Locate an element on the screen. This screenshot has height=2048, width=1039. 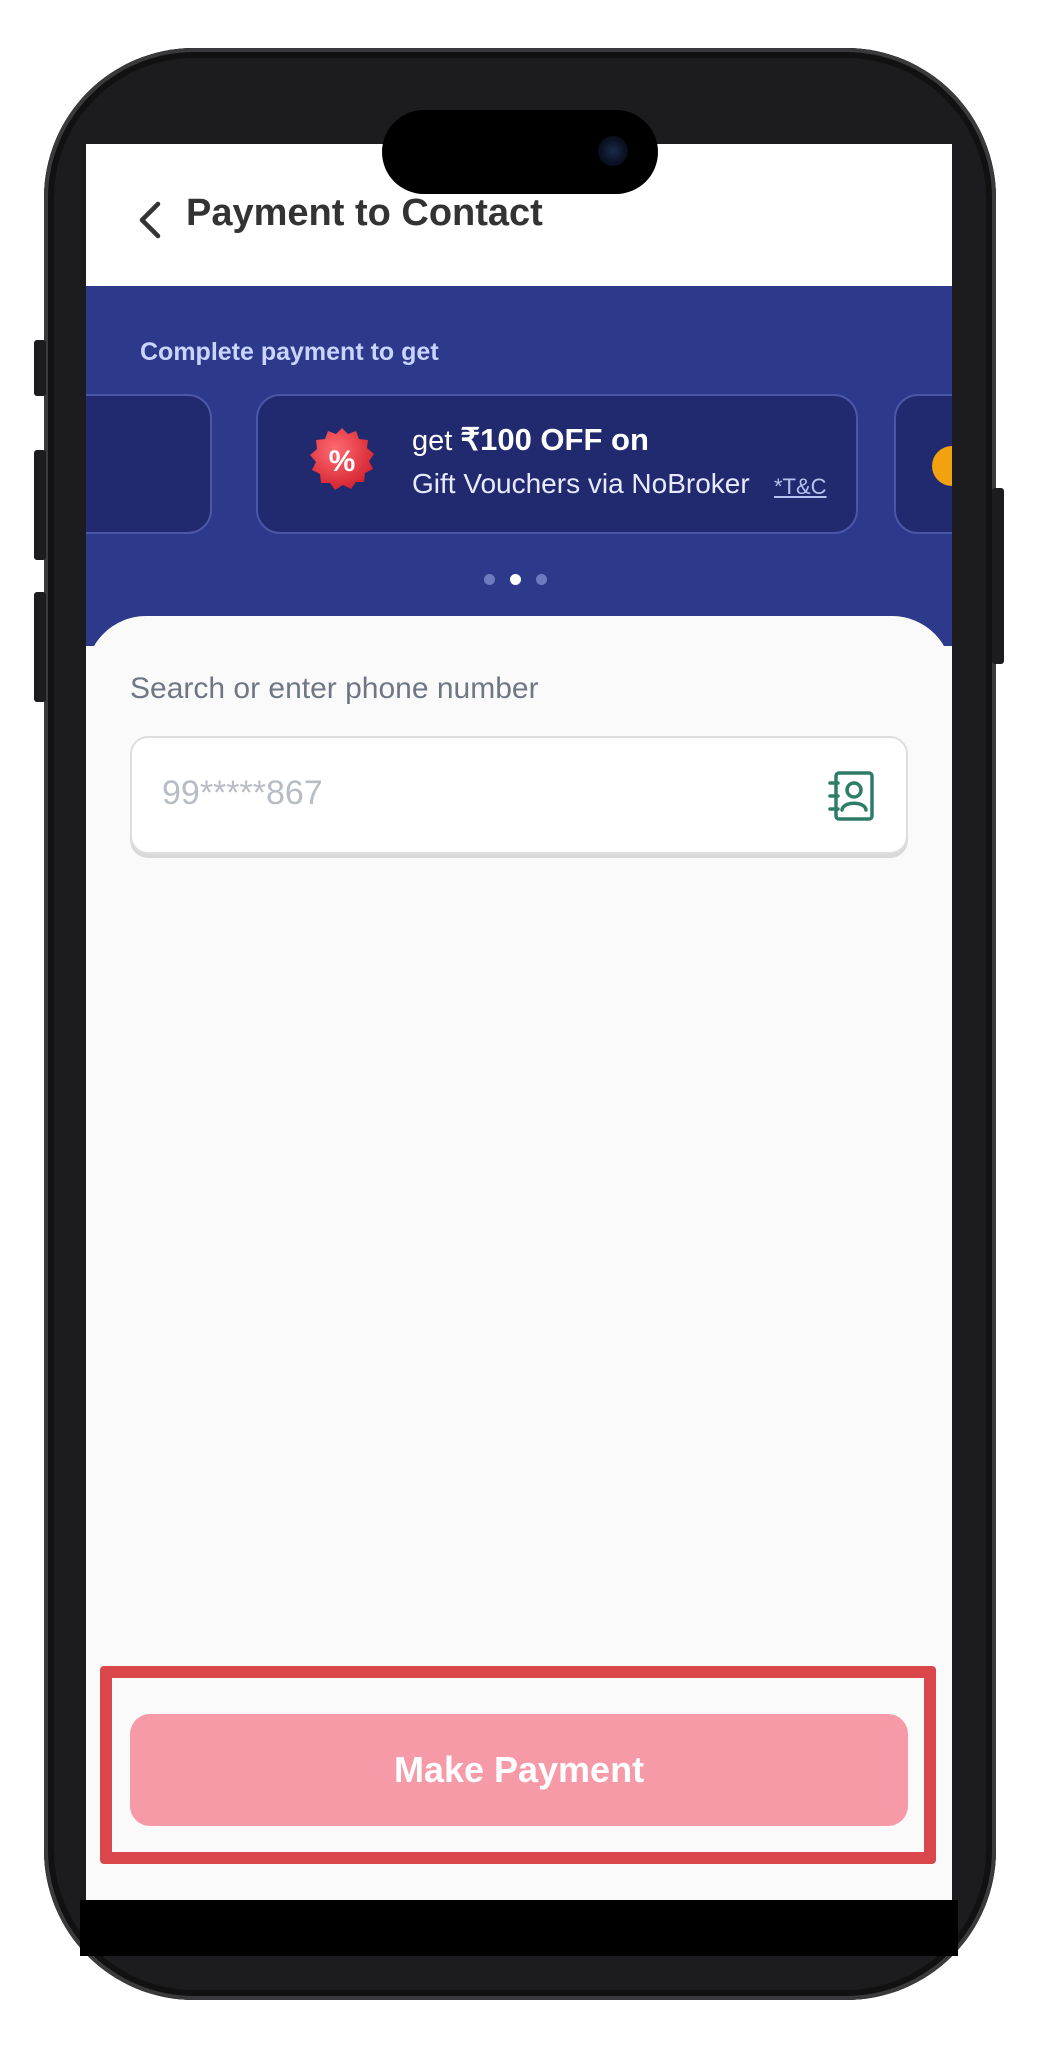
phone-number-value: 99*****867 is located at coordinates (242, 793).